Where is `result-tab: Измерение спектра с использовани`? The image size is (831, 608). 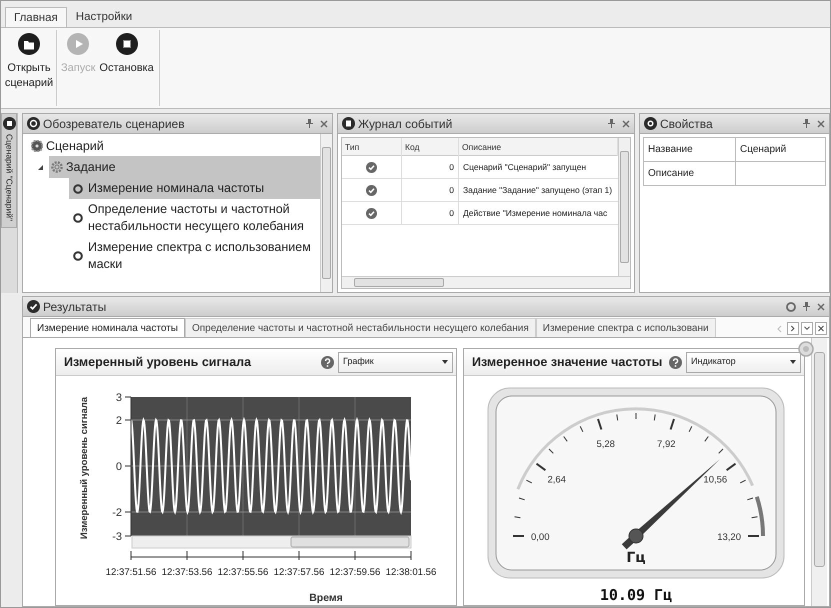
result-tab: Измерение спектра с использовани is located at coordinates (626, 327).